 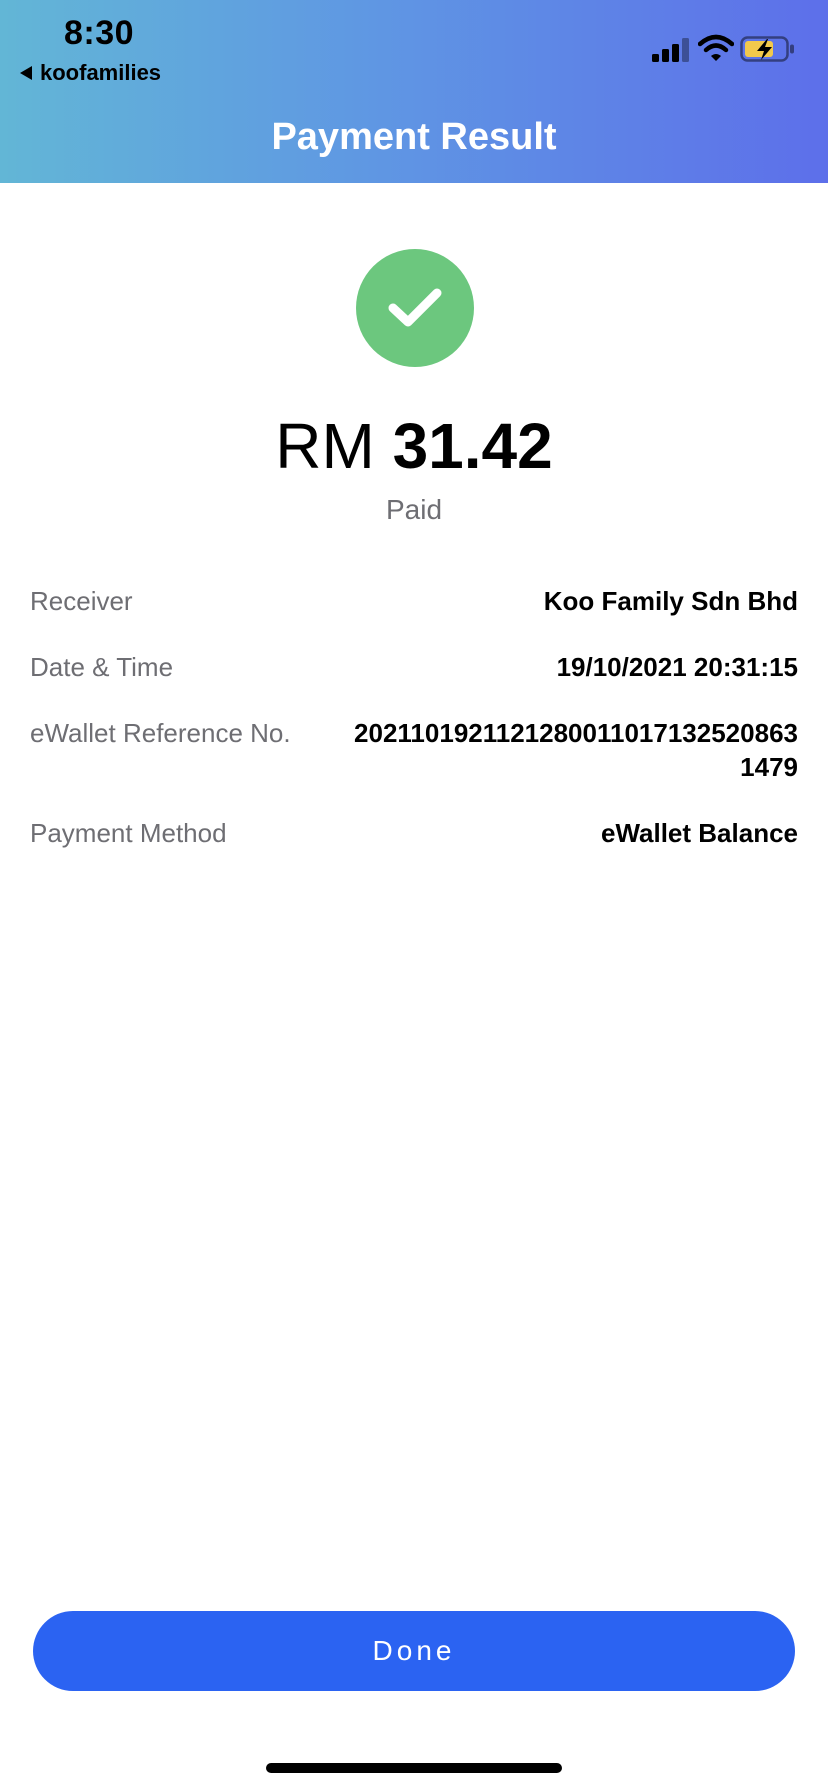 I want to click on receiver-value: Koo Family Sdn Bhd, so click(x=670, y=601).